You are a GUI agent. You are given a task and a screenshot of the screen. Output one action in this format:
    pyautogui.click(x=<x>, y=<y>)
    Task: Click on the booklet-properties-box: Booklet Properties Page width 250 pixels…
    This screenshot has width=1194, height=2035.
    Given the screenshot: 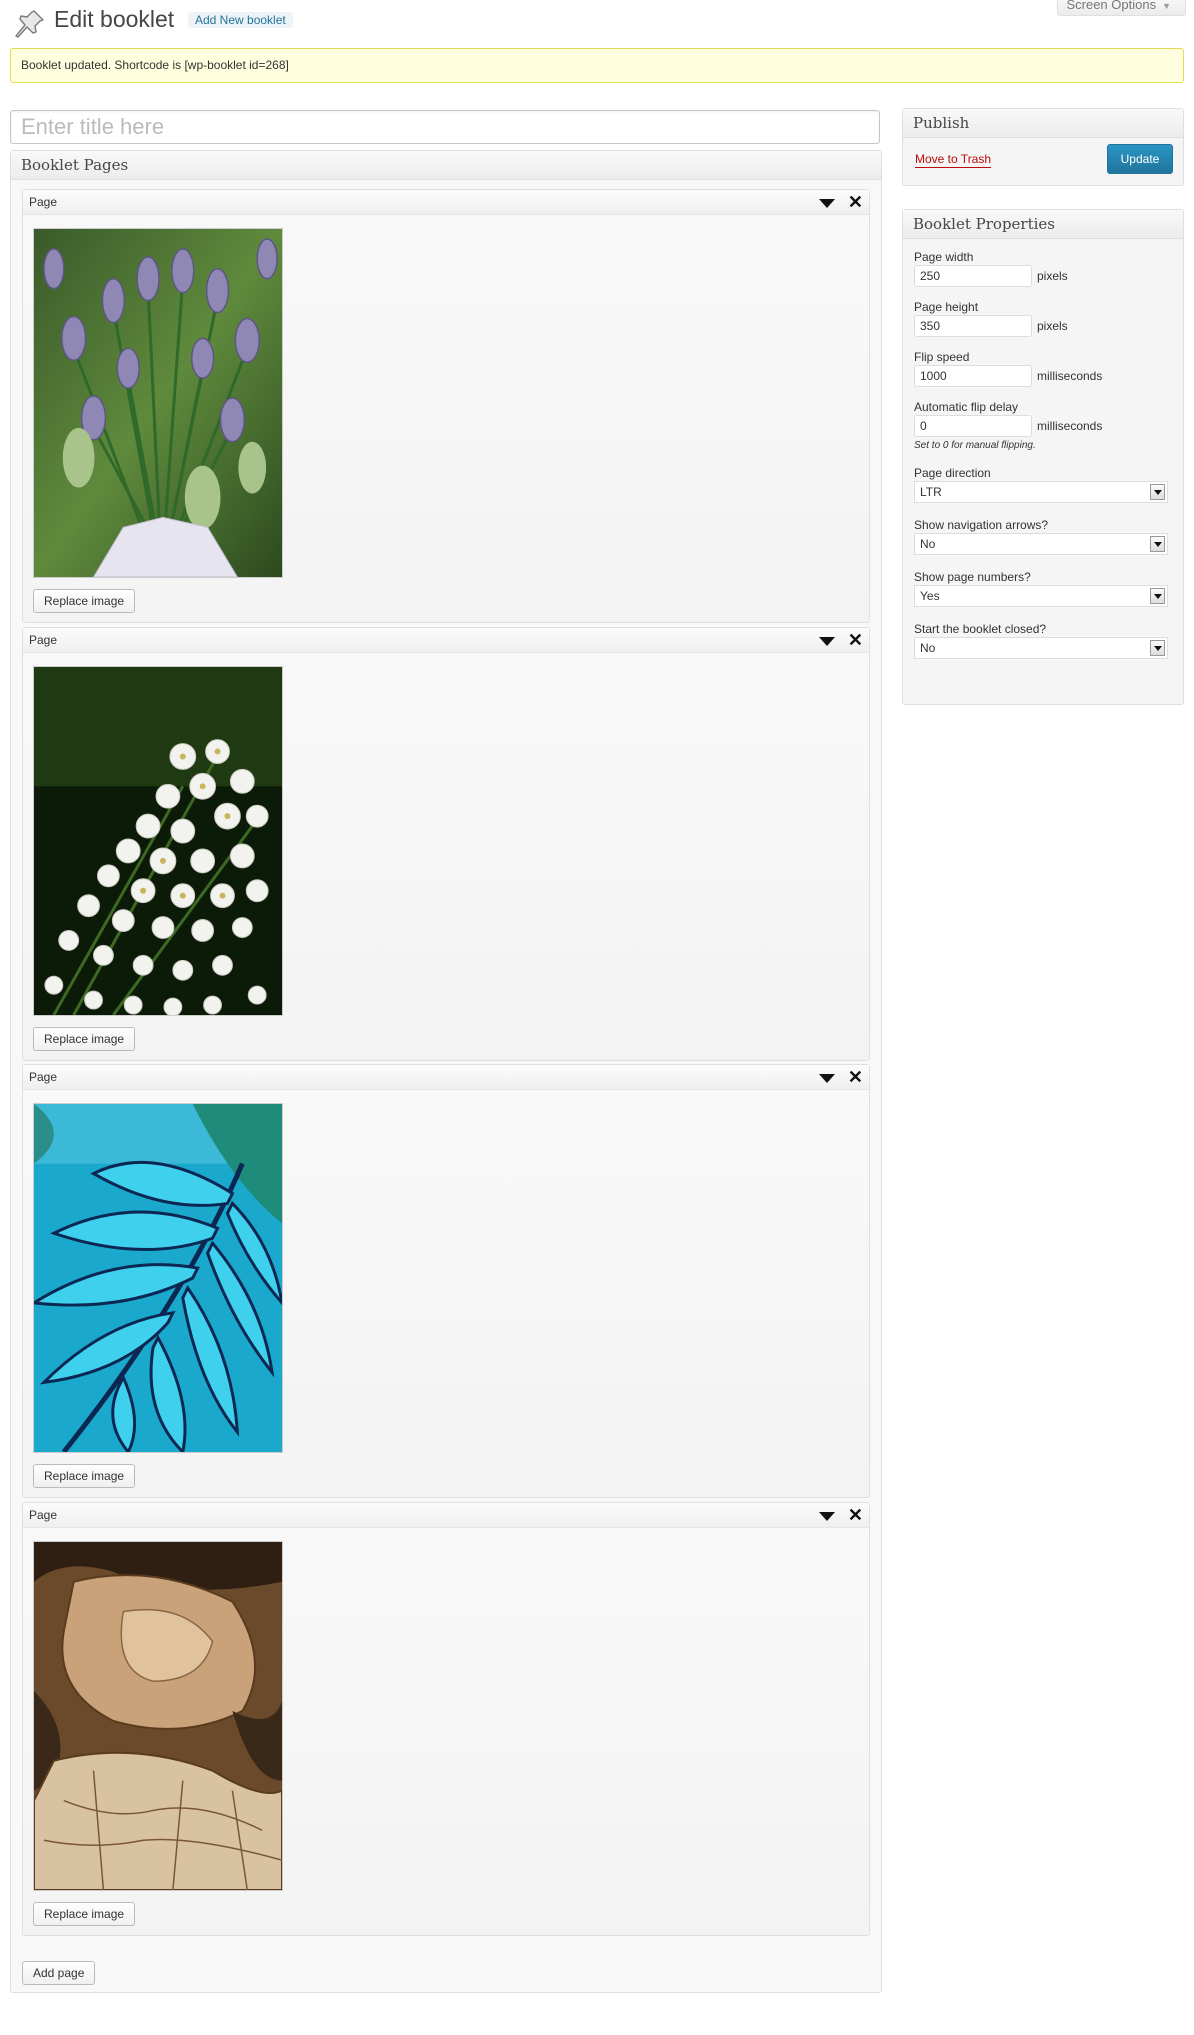 What is the action you would take?
    pyautogui.click(x=1043, y=457)
    